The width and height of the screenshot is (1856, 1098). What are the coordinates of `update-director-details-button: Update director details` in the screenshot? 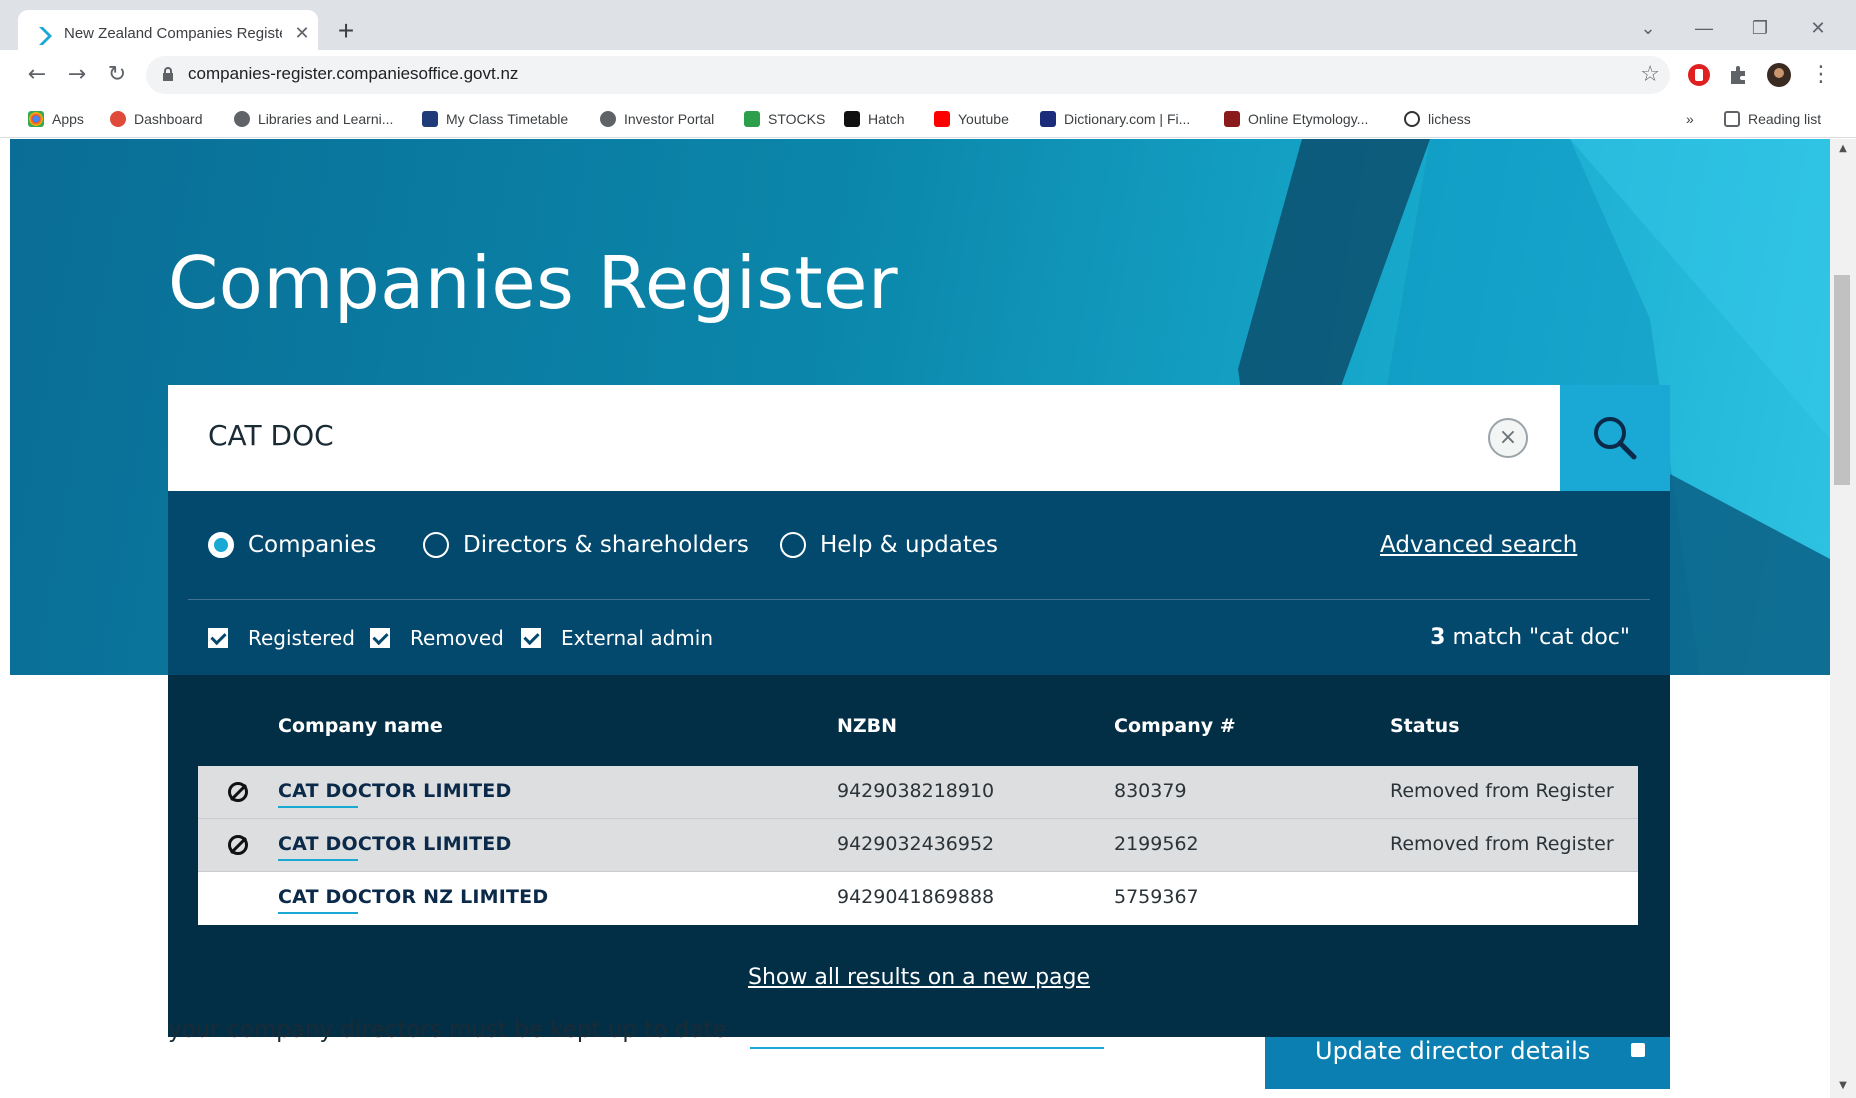 It's located at (1467, 1063).